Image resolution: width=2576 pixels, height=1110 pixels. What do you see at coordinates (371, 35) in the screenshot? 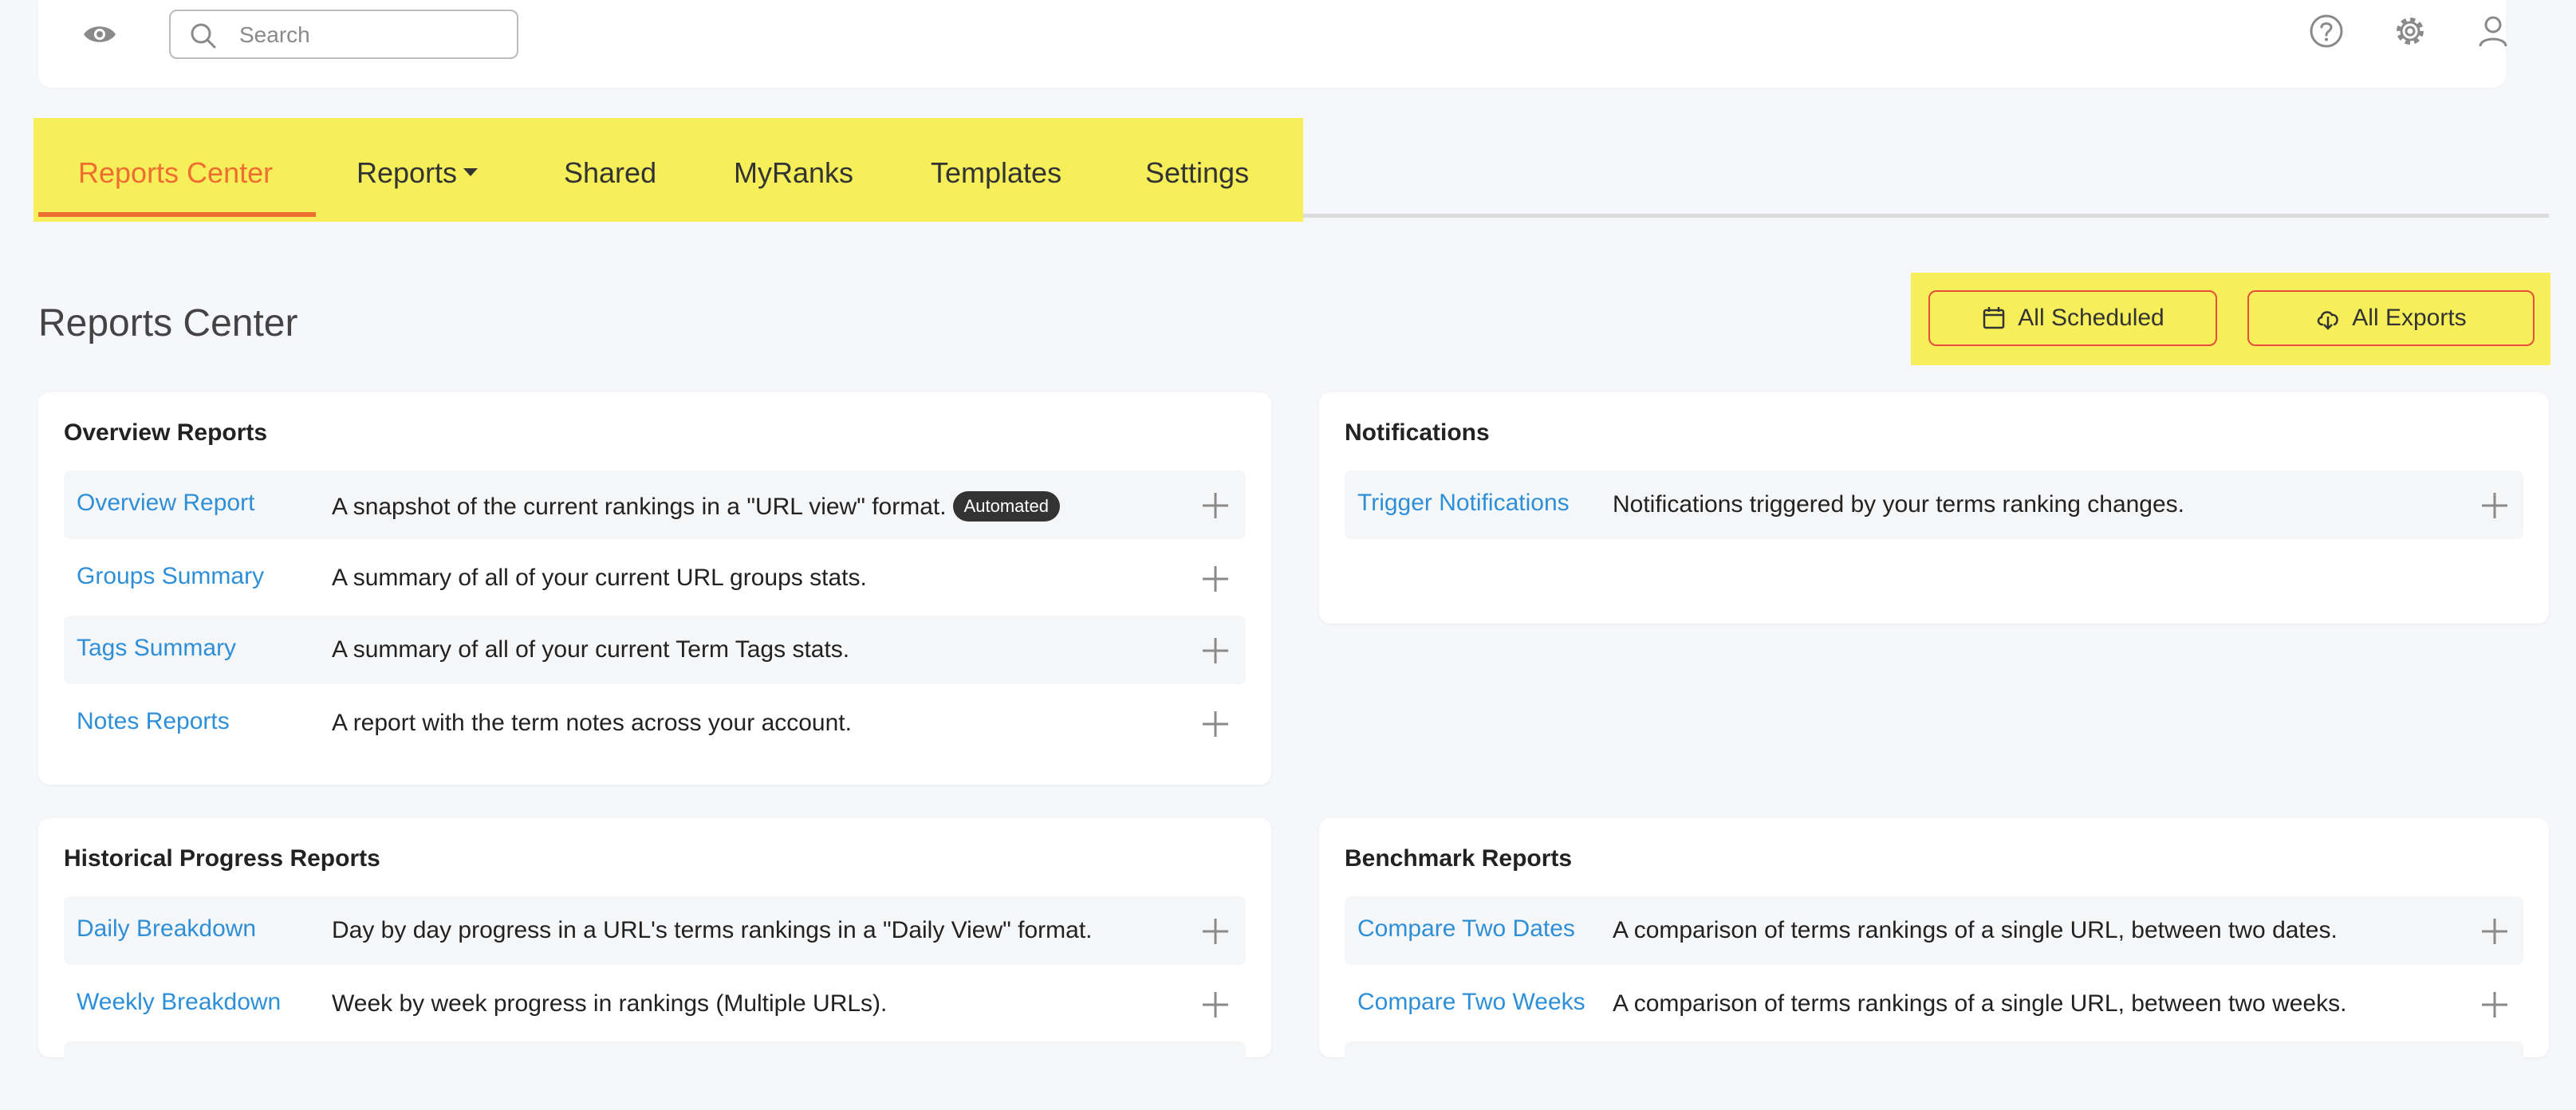
I see `search-input` at bounding box center [371, 35].